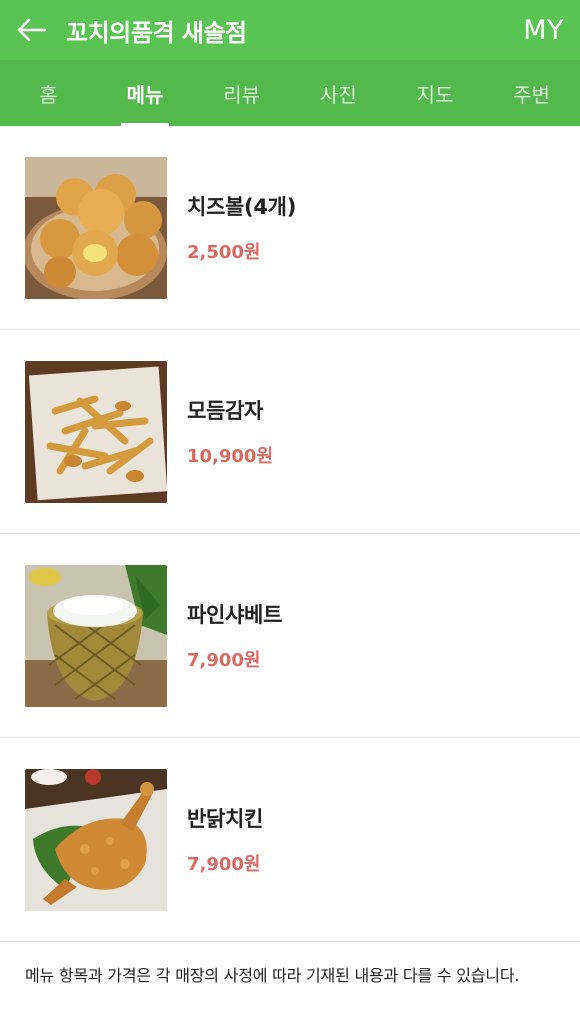  What do you see at coordinates (543, 30) in the screenshot?
I see `my-button: MY` at bounding box center [543, 30].